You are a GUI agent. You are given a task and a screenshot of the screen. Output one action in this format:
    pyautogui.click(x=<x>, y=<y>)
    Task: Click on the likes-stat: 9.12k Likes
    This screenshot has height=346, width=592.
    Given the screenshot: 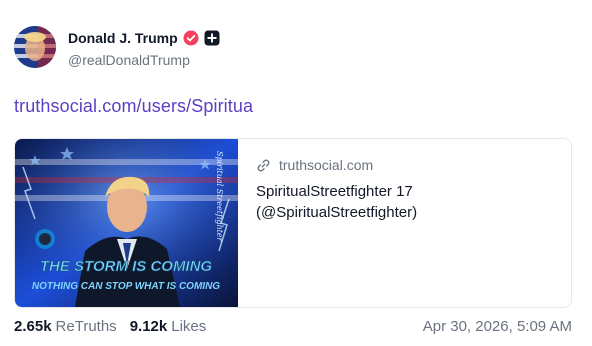 What is the action you would take?
    pyautogui.click(x=168, y=326)
    